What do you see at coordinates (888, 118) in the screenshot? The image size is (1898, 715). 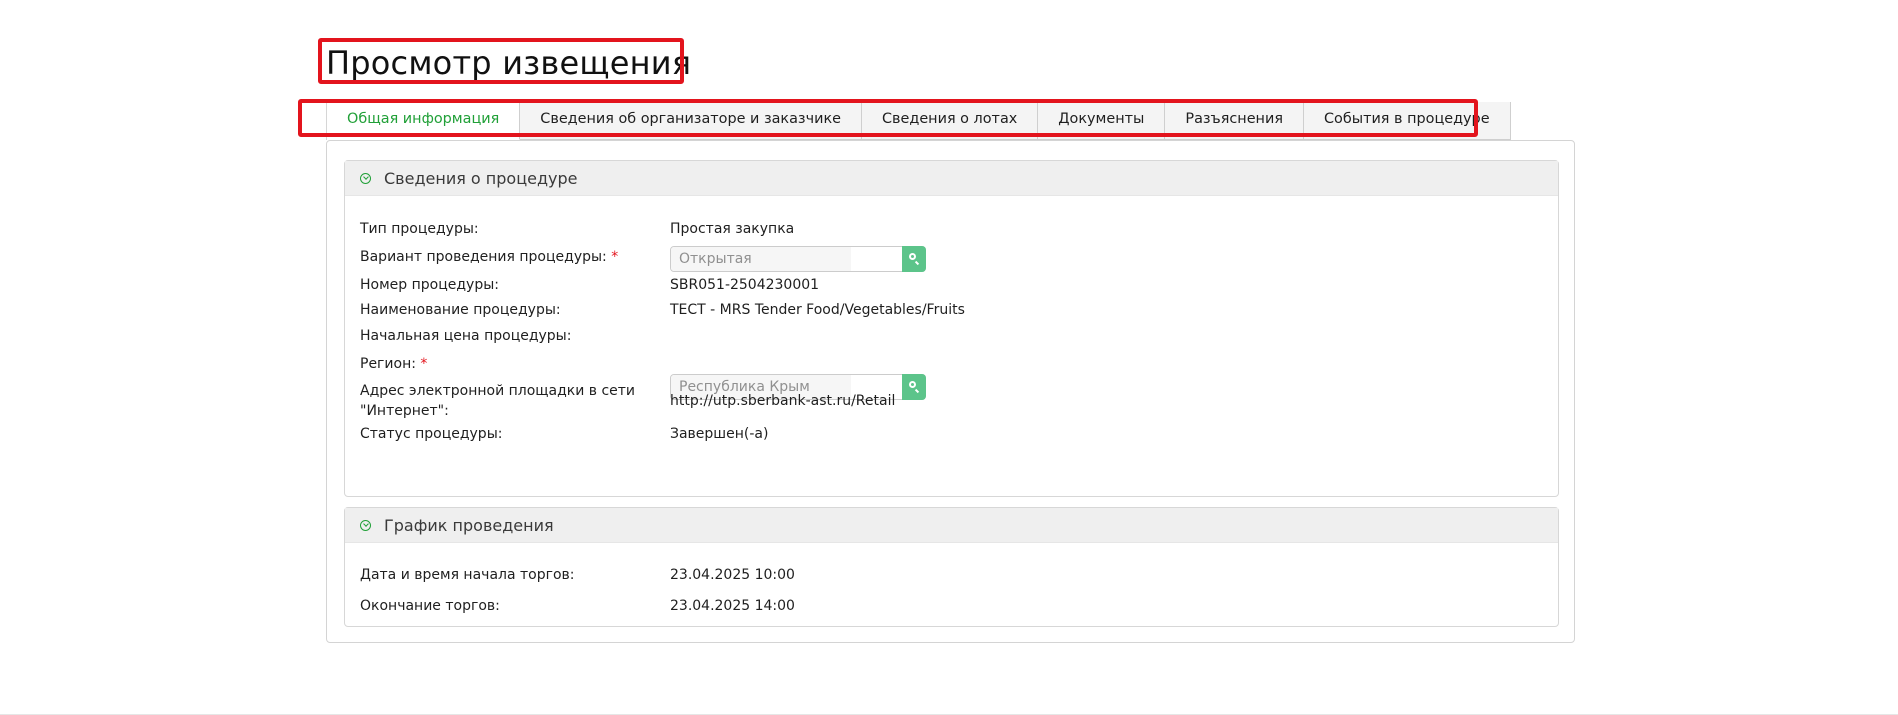 I see `tabs-highlight-box` at bounding box center [888, 118].